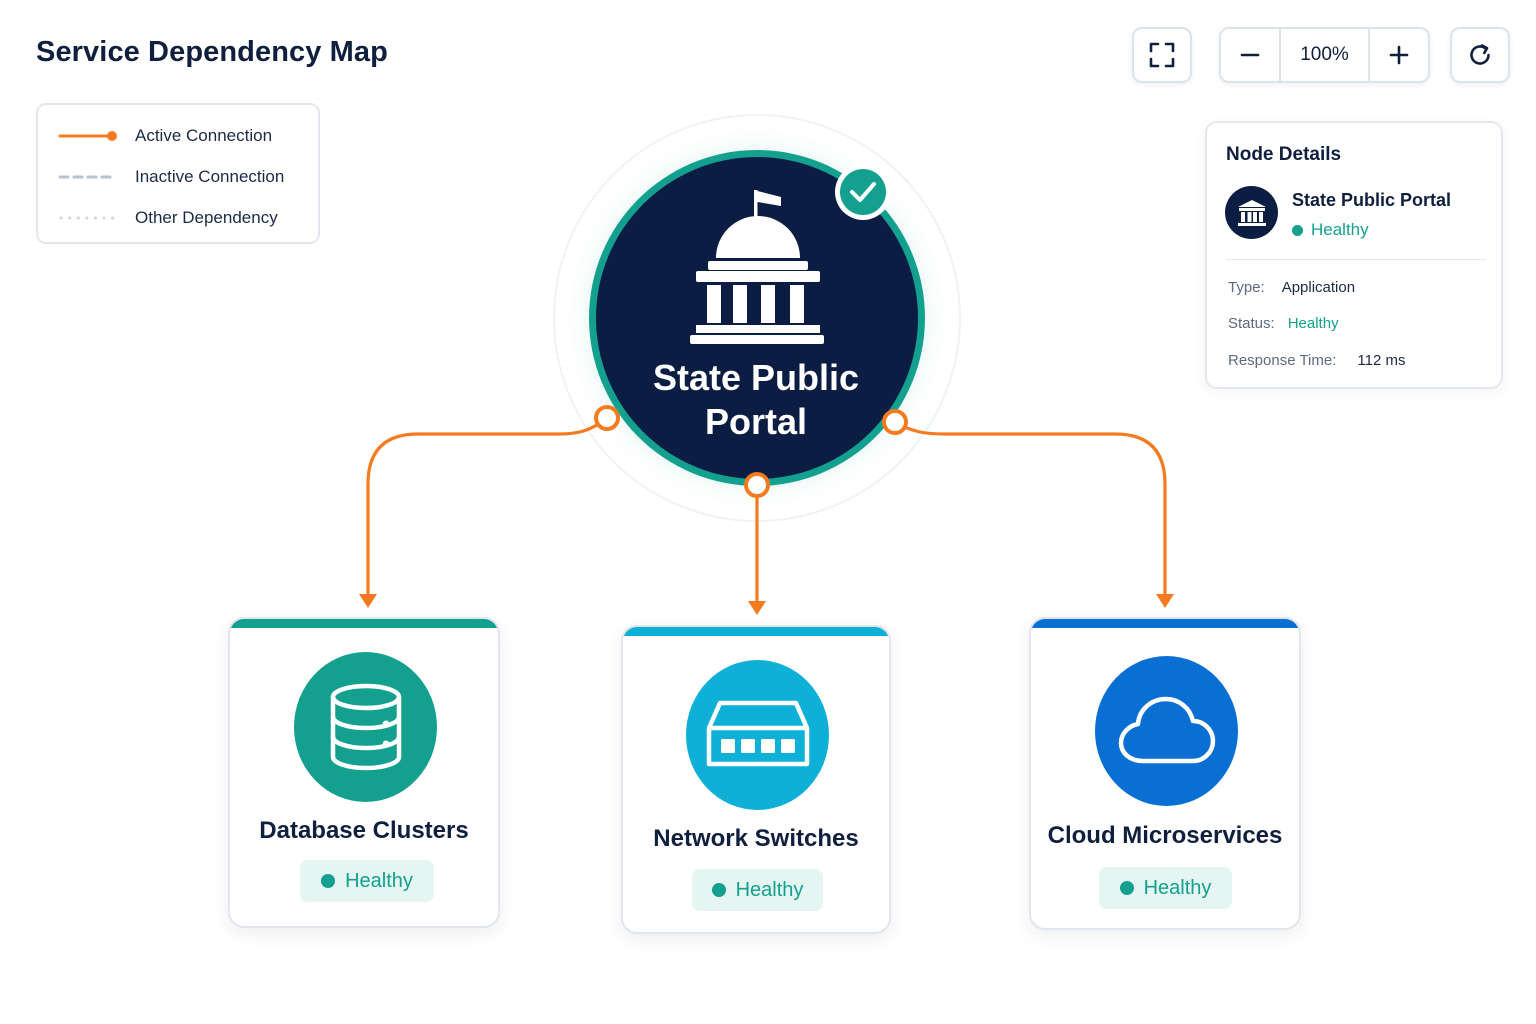 Image resolution: width=1536 pixels, height=1024 pixels. Describe the element at coordinates (1251, 323) in the screenshot. I see `status-label: Status:` at that location.